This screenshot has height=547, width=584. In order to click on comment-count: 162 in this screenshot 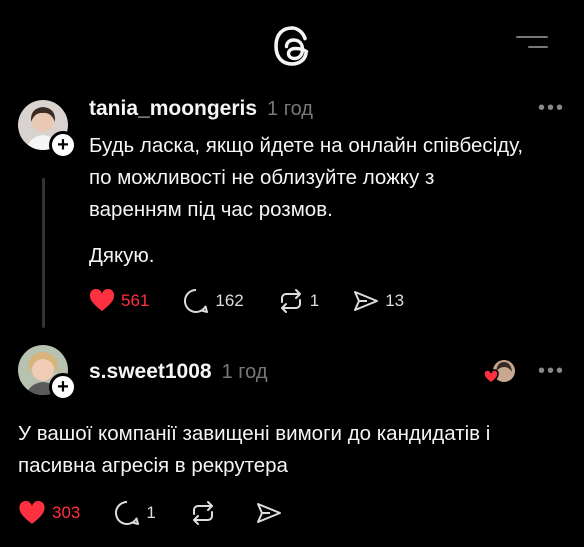, I will do `click(229, 300)`.